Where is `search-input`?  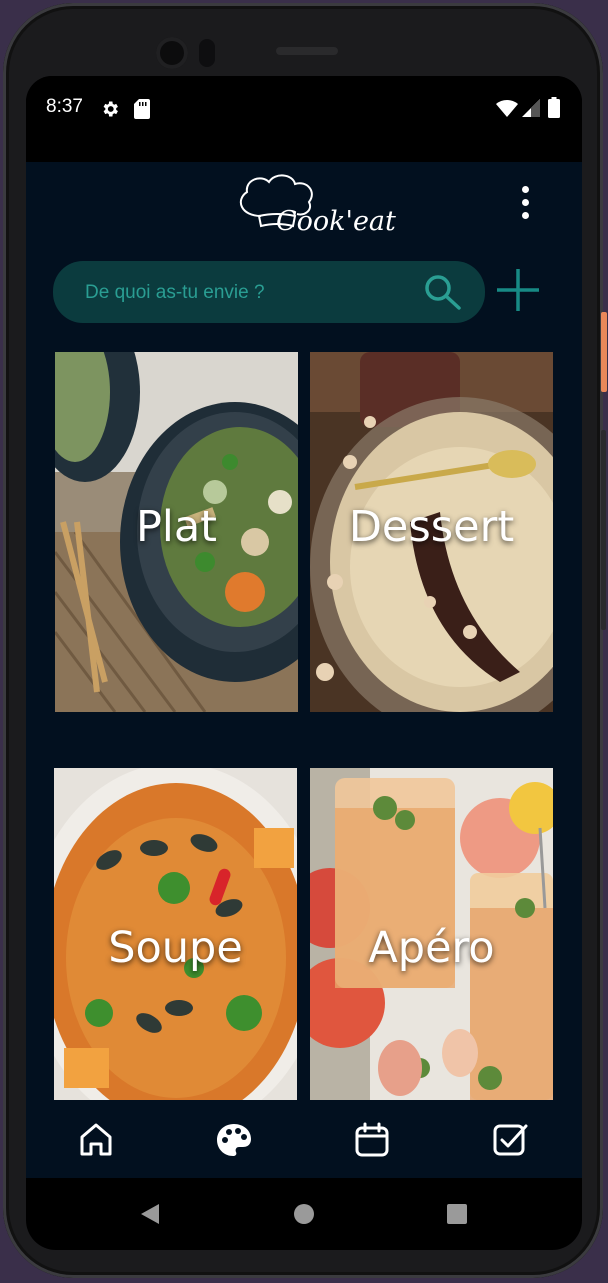
search-input is located at coordinates (250, 293).